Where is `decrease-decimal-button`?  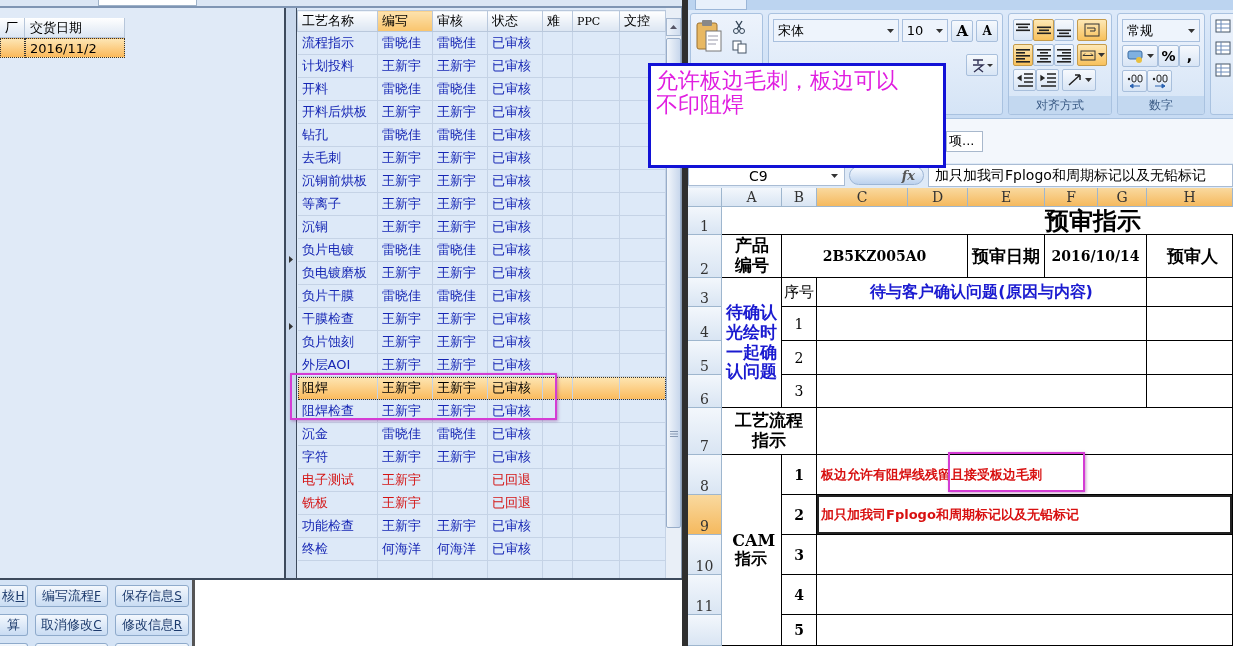
decrease-decimal-button is located at coordinates (1159, 81).